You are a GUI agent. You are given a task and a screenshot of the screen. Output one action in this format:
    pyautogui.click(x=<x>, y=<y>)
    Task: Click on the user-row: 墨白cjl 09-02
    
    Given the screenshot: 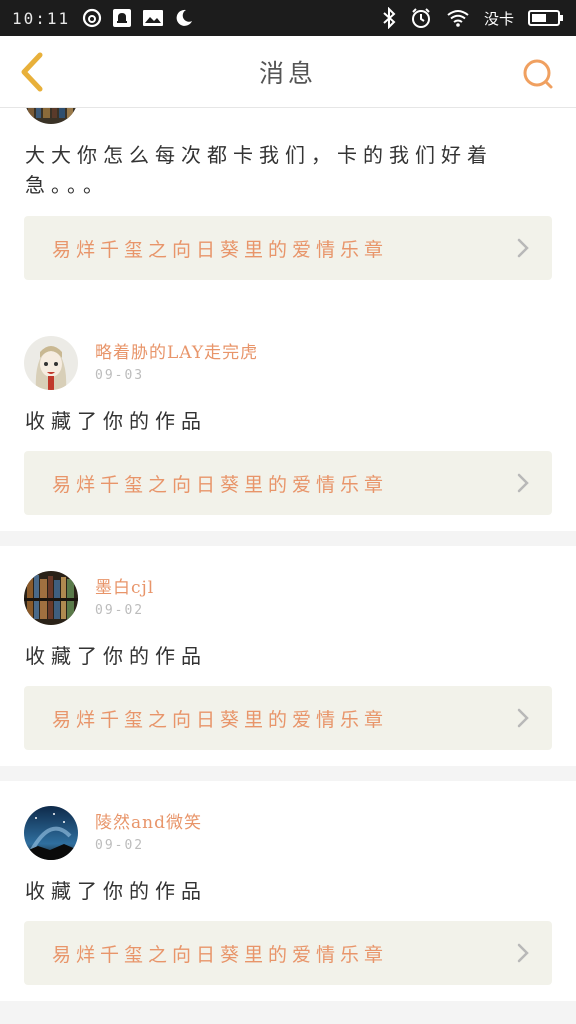 What is the action you would take?
    pyautogui.click(x=89, y=598)
    